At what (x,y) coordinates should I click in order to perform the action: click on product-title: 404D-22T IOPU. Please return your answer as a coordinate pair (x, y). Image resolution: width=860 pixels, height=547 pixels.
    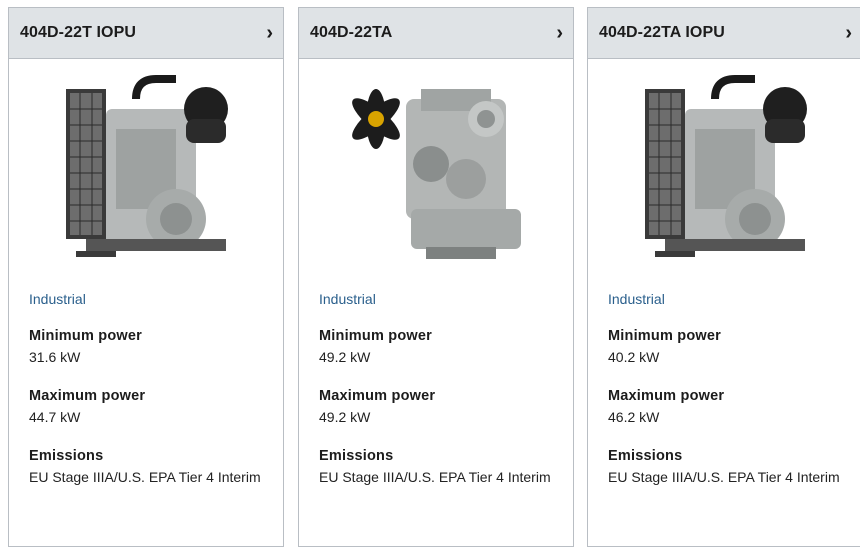
    Looking at the image, I should click on (78, 32).